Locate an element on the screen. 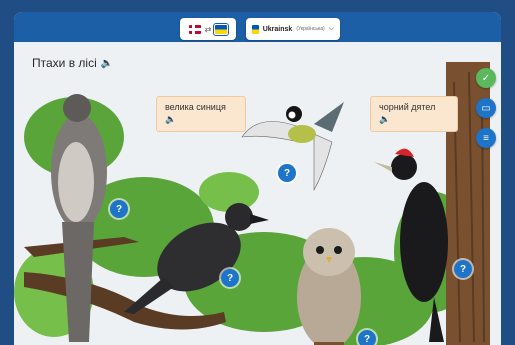  list-icon: ≡ is located at coordinates (486, 138).